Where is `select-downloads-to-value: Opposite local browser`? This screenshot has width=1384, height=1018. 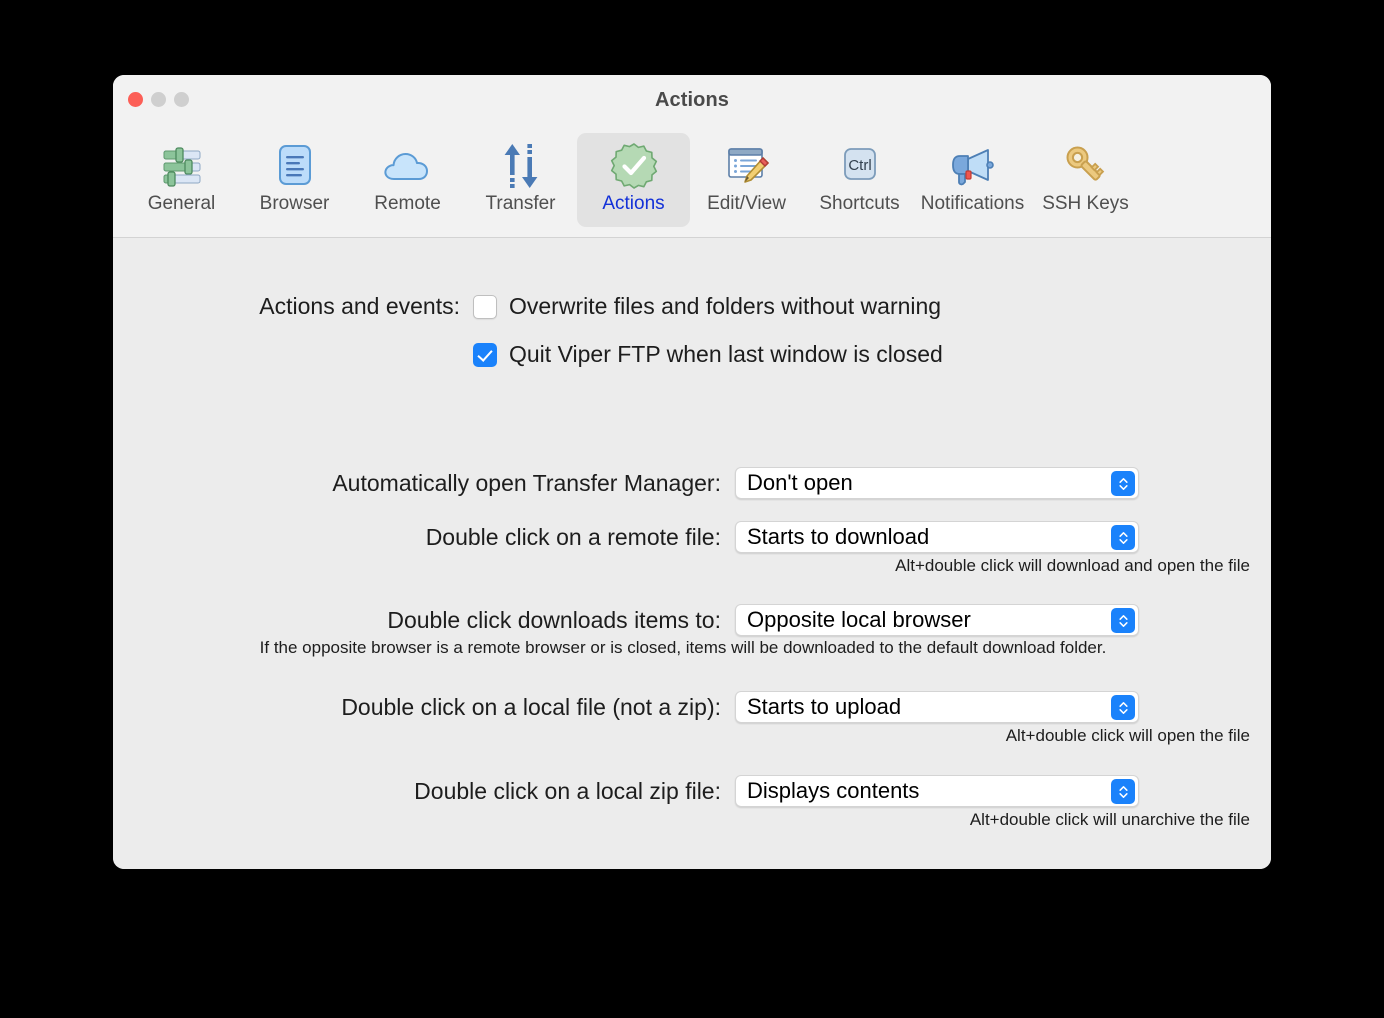
select-downloads-to-value: Opposite local browser is located at coordinates (859, 619).